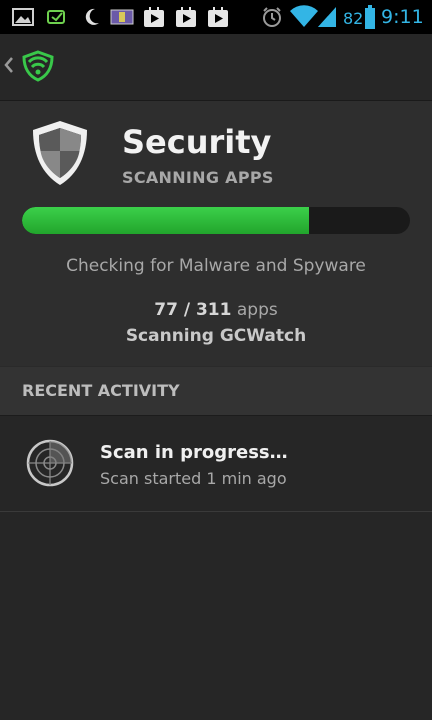 This screenshot has width=432, height=720. Describe the element at coordinates (197, 142) in the screenshot. I see `page-title: Security` at that location.